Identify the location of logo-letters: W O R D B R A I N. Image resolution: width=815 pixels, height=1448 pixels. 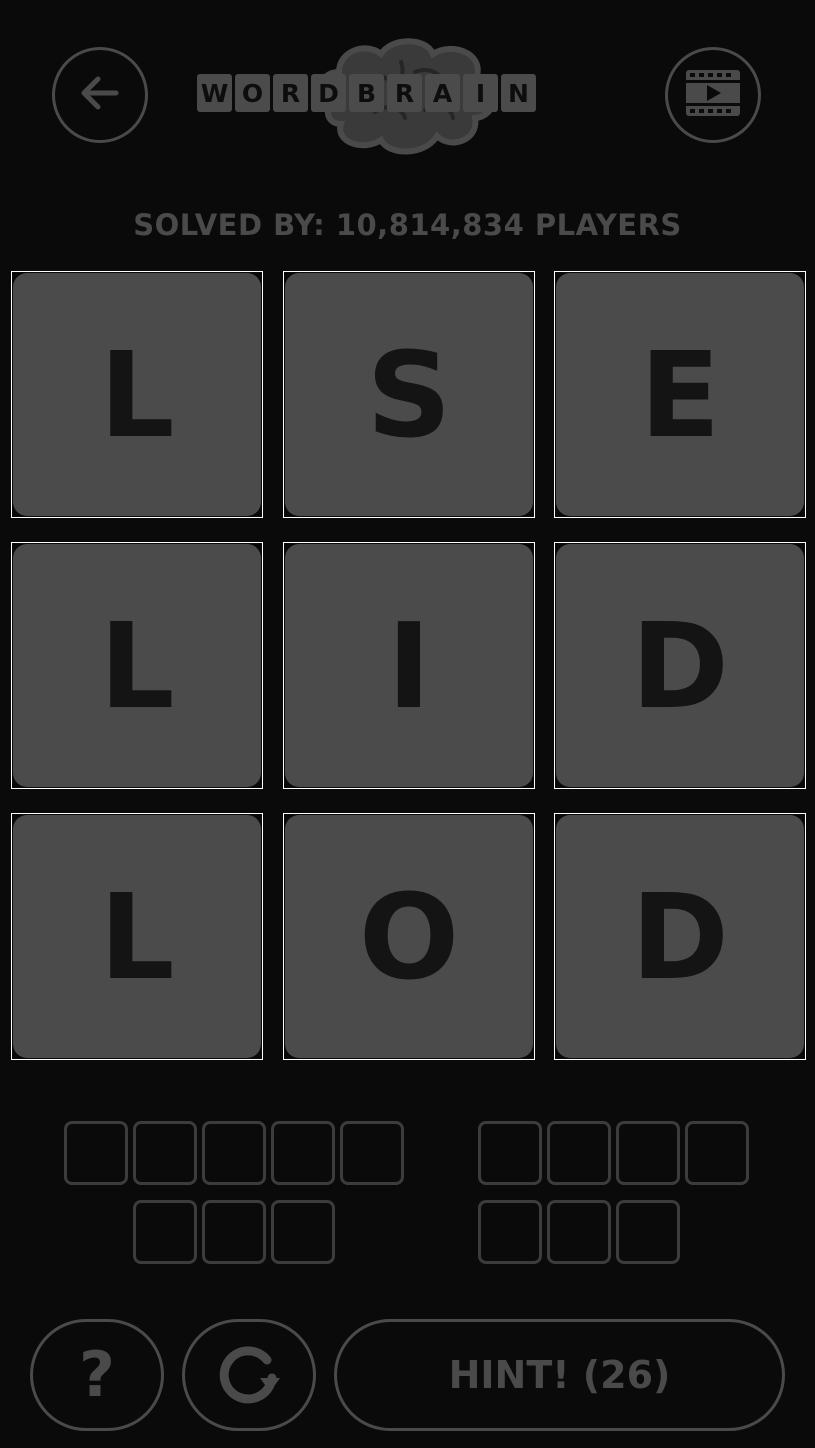
(366, 93).